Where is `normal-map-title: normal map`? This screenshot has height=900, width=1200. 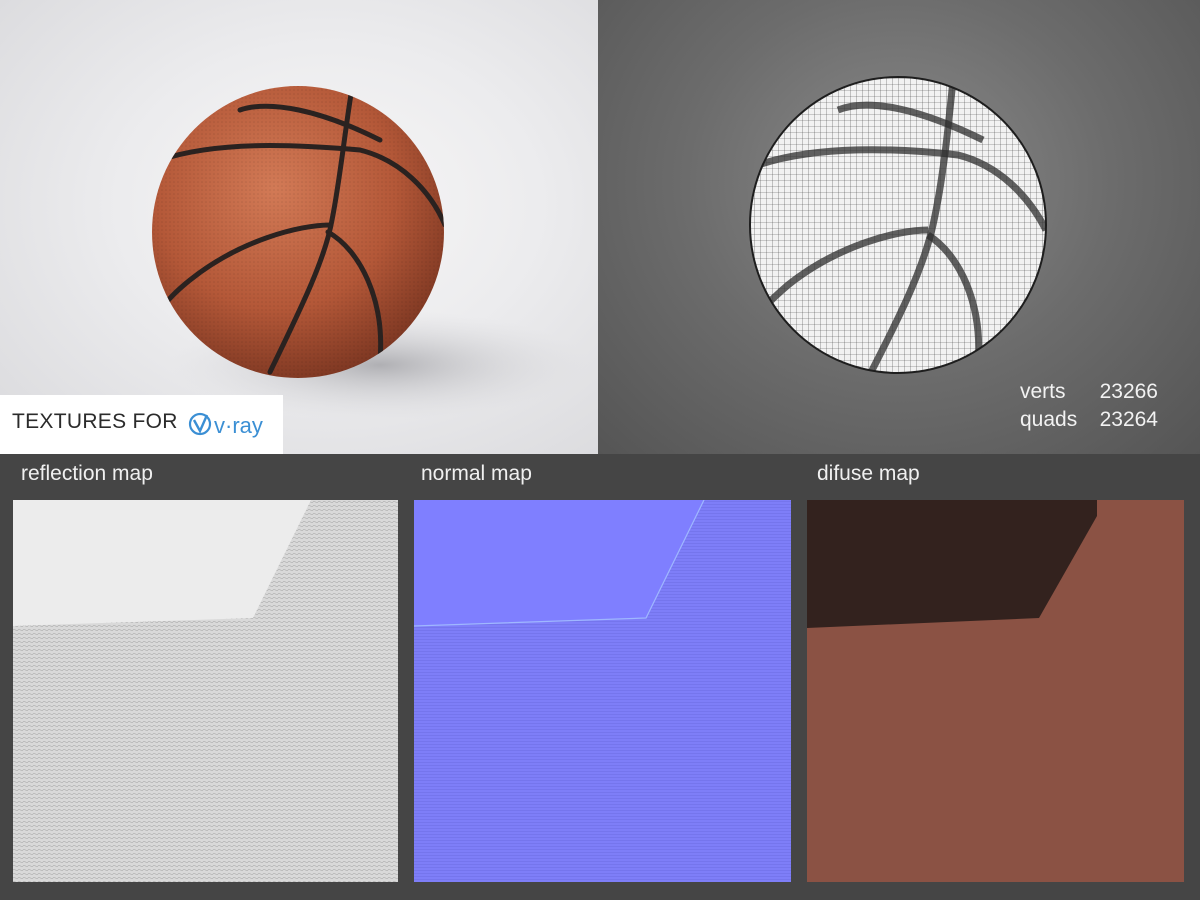
normal-map-title: normal map is located at coordinates (476, 473).